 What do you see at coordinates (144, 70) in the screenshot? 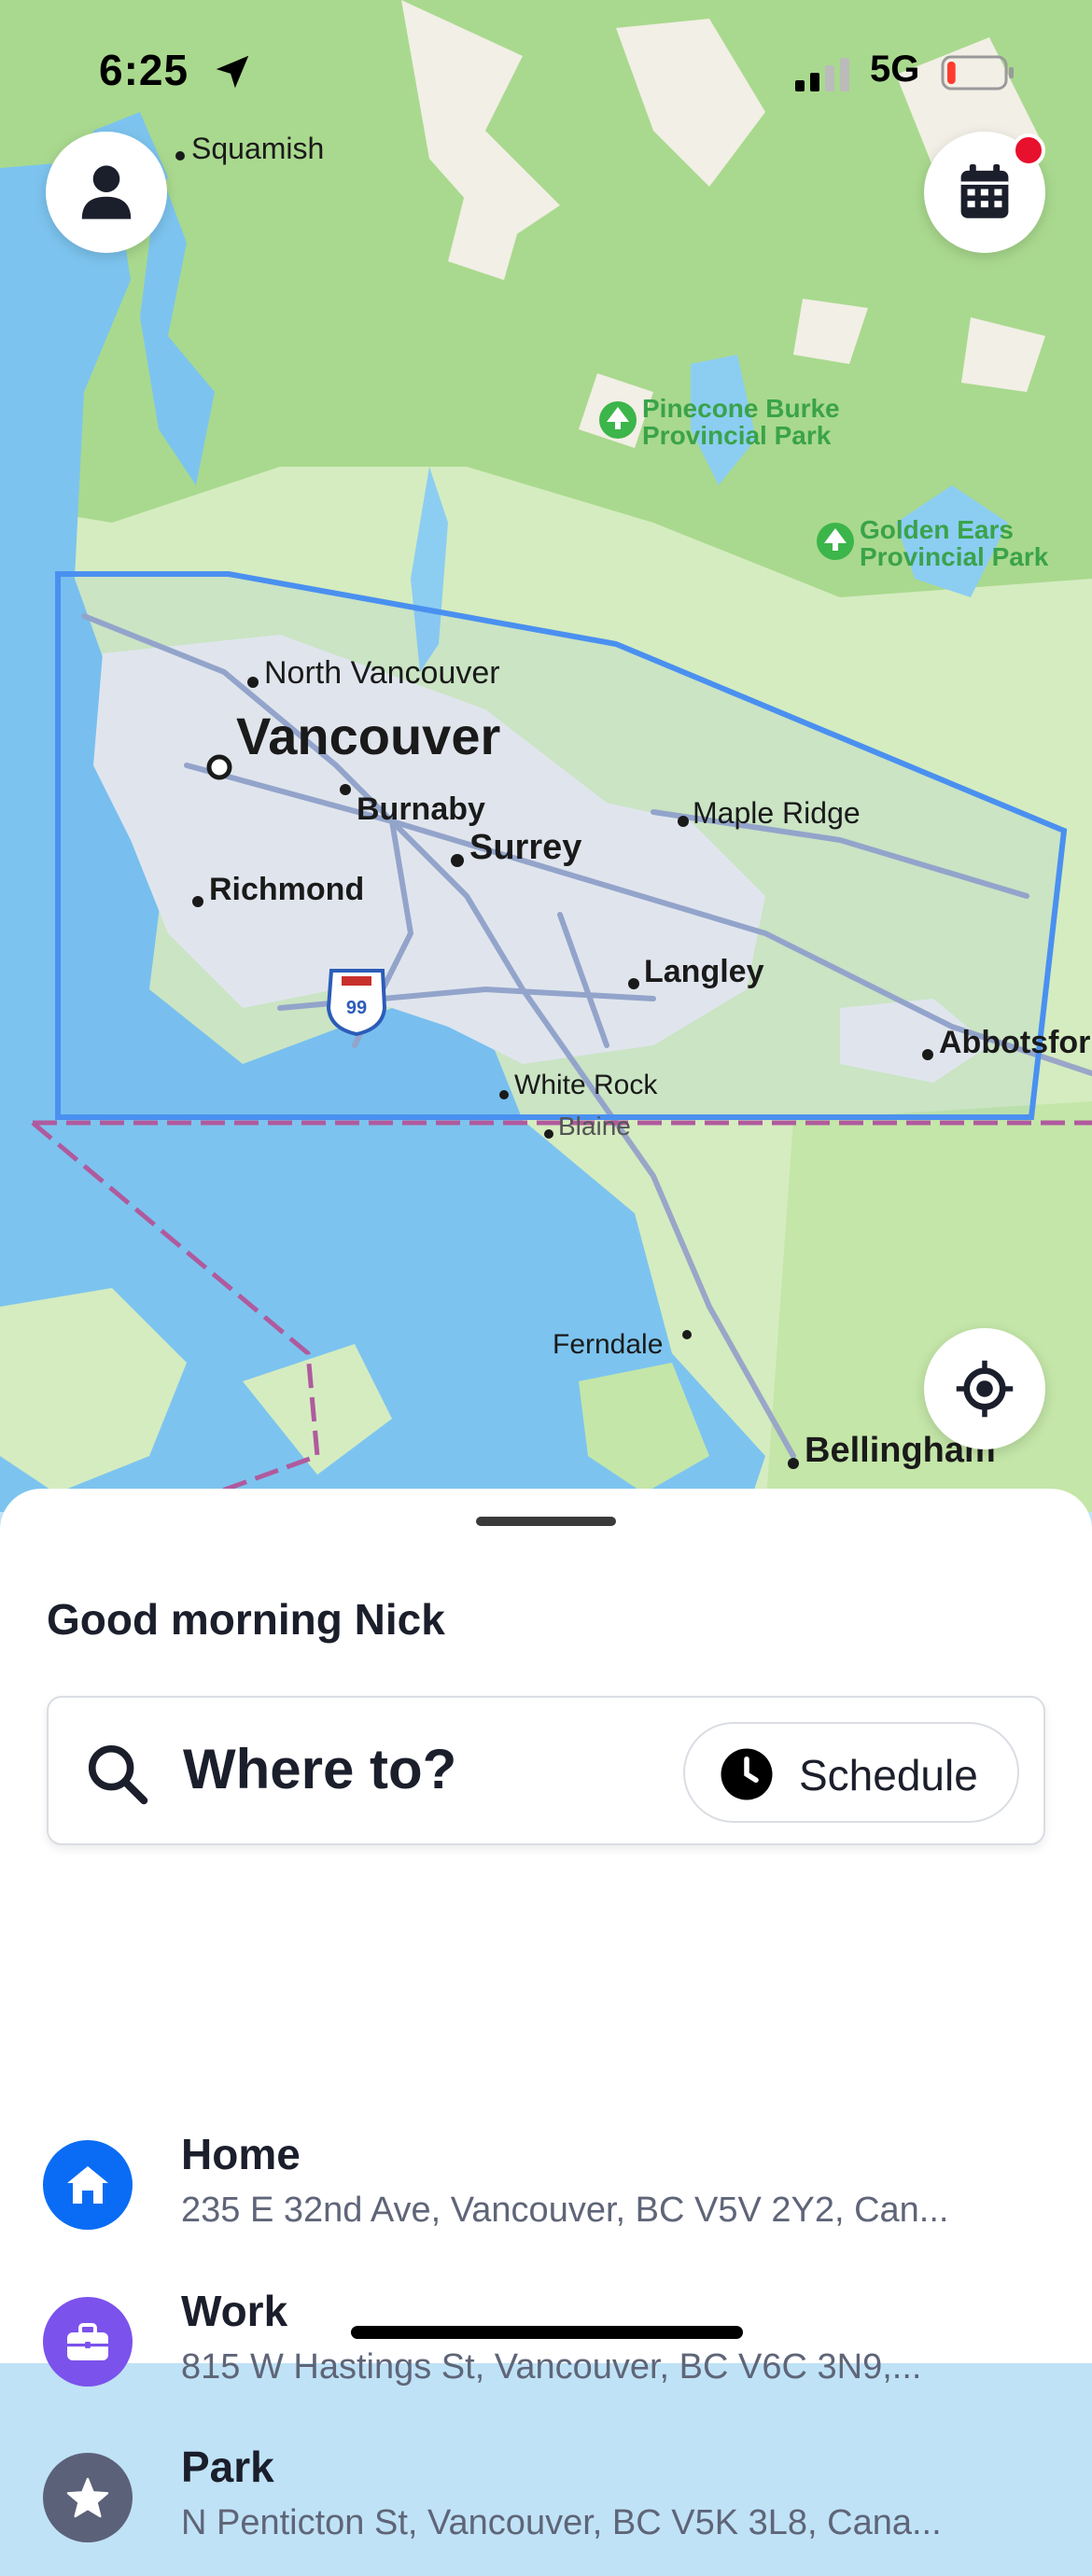
I see `status-time: 6:25` at bounding box center [144, 70].